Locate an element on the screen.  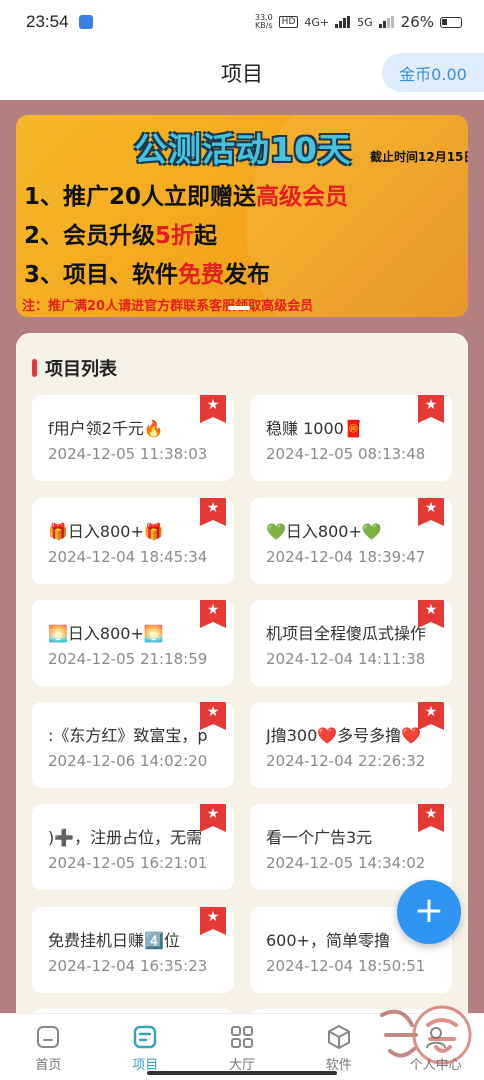
banner-line-1: 1、推广20人立即赠送高级会员 is located at coordinates (186, 194).